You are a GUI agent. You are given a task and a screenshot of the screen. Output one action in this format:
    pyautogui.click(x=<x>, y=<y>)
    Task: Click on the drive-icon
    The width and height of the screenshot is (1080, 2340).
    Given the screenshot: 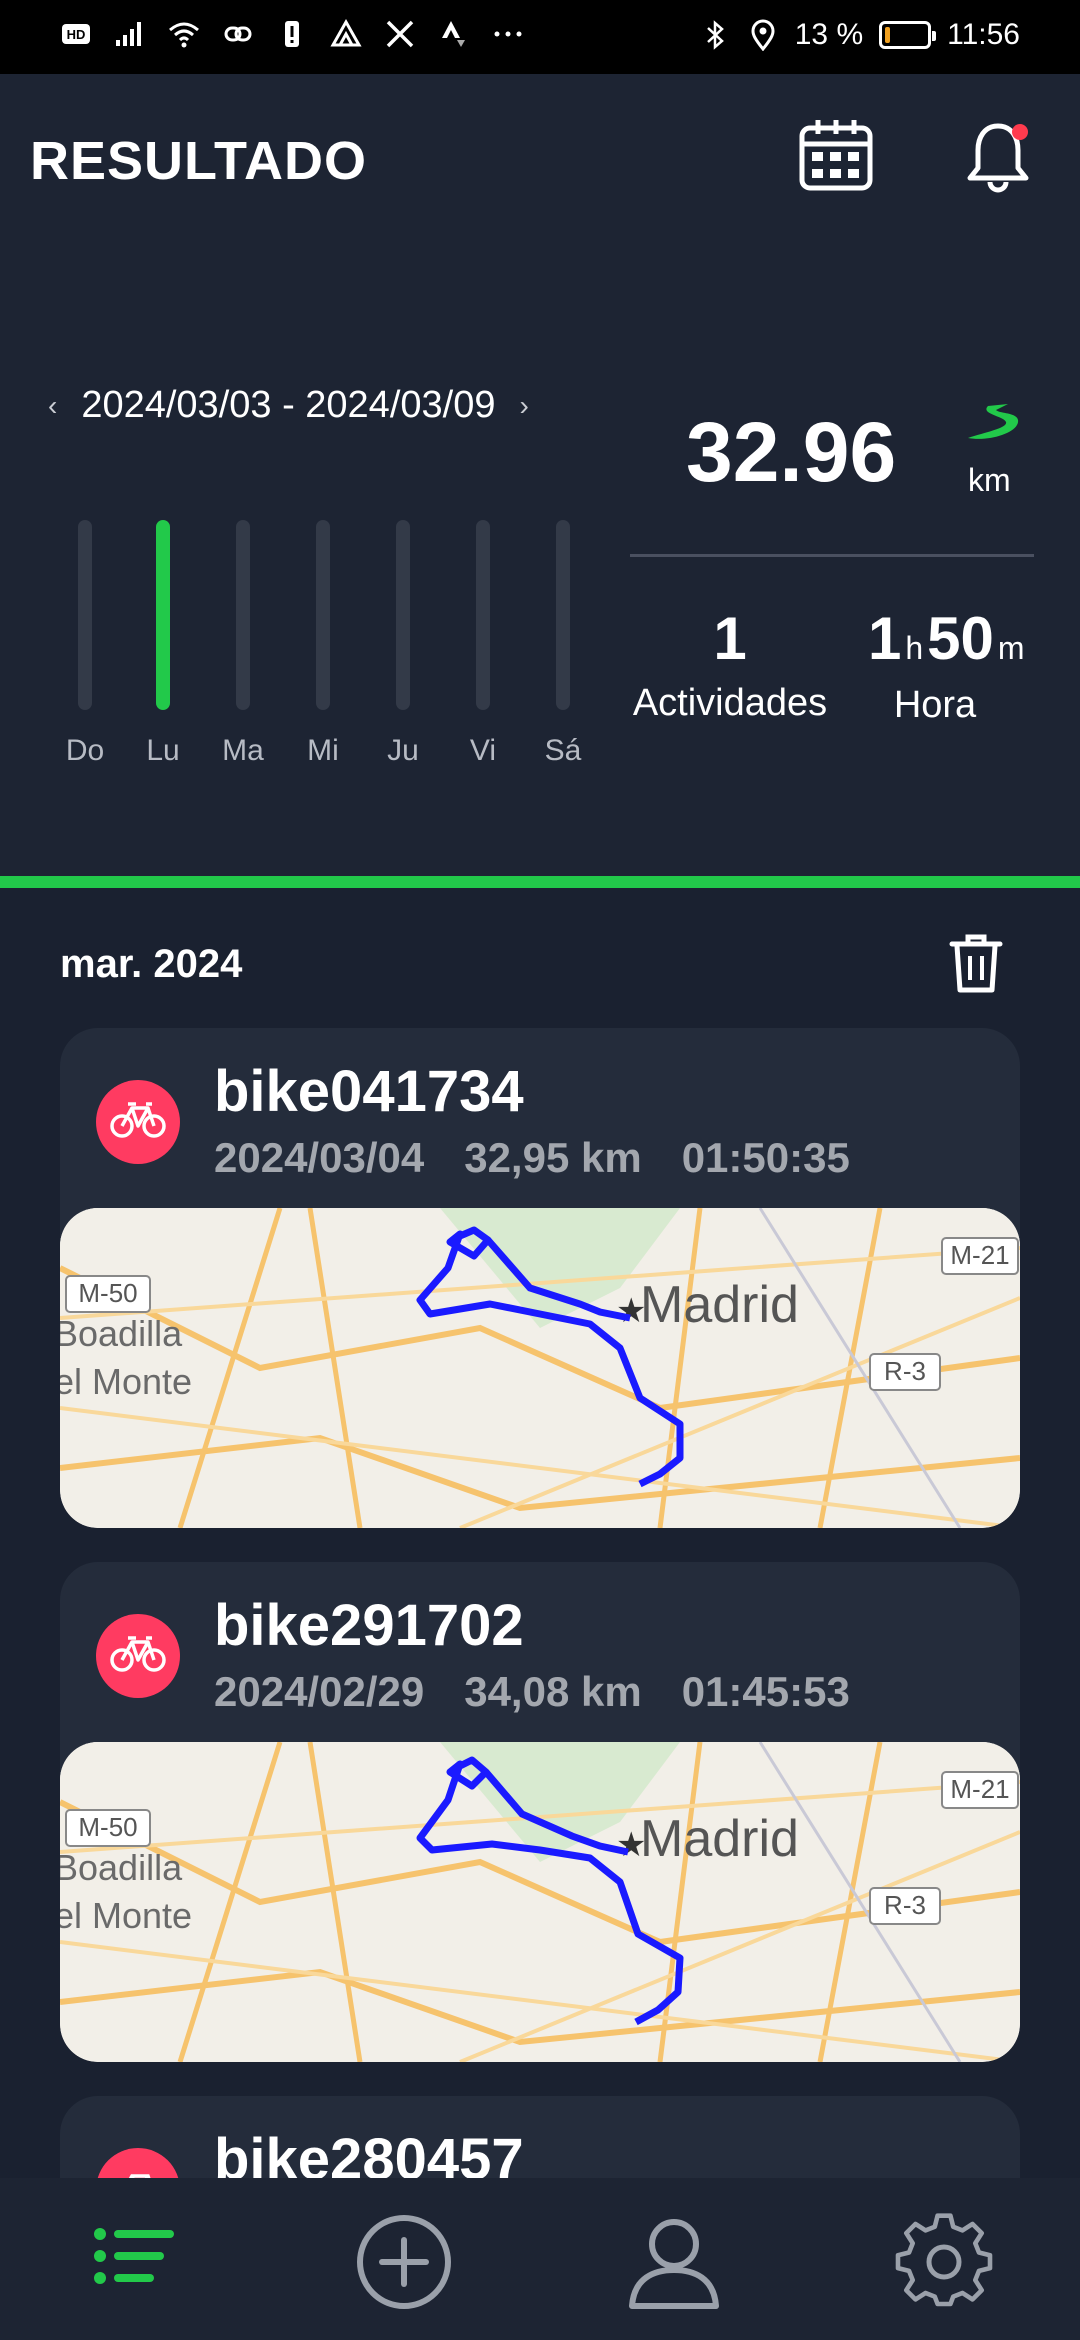 What is the action you would take?
    pyautogui.click(x=346, y=32)
    